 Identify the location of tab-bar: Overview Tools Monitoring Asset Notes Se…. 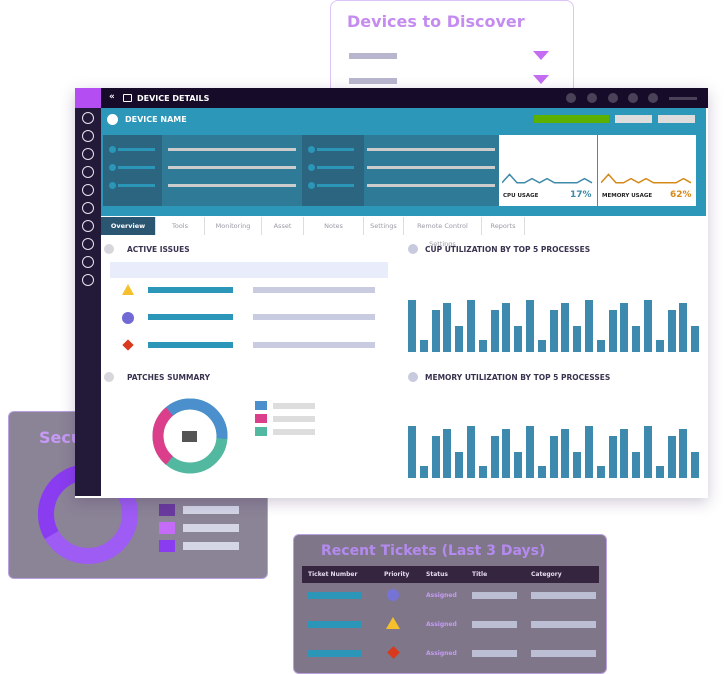
(403, 232).